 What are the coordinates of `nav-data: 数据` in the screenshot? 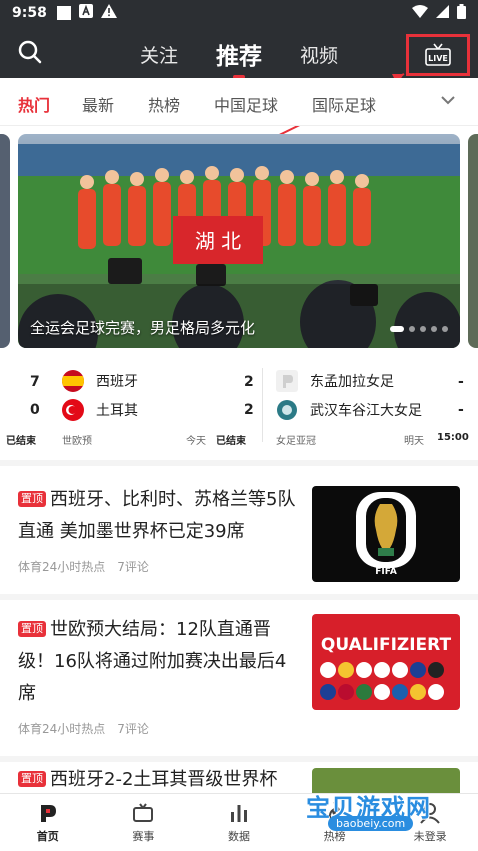 It's located at (239, 822).